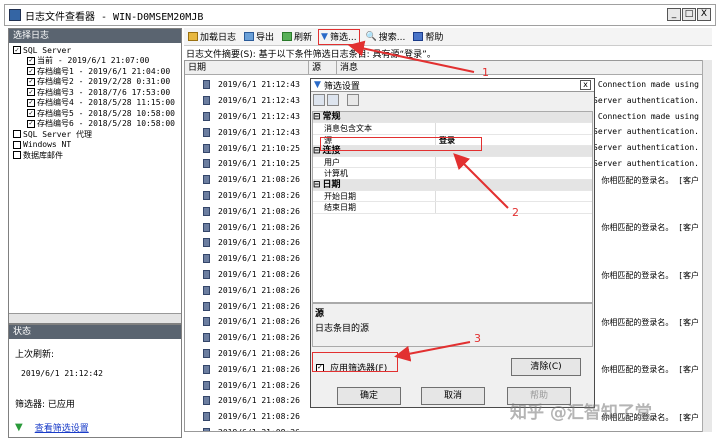  What do you see at coordinates (428, 37) in the screenshot?
I see `help-button: 帮助` at bounding box center [428, 37].